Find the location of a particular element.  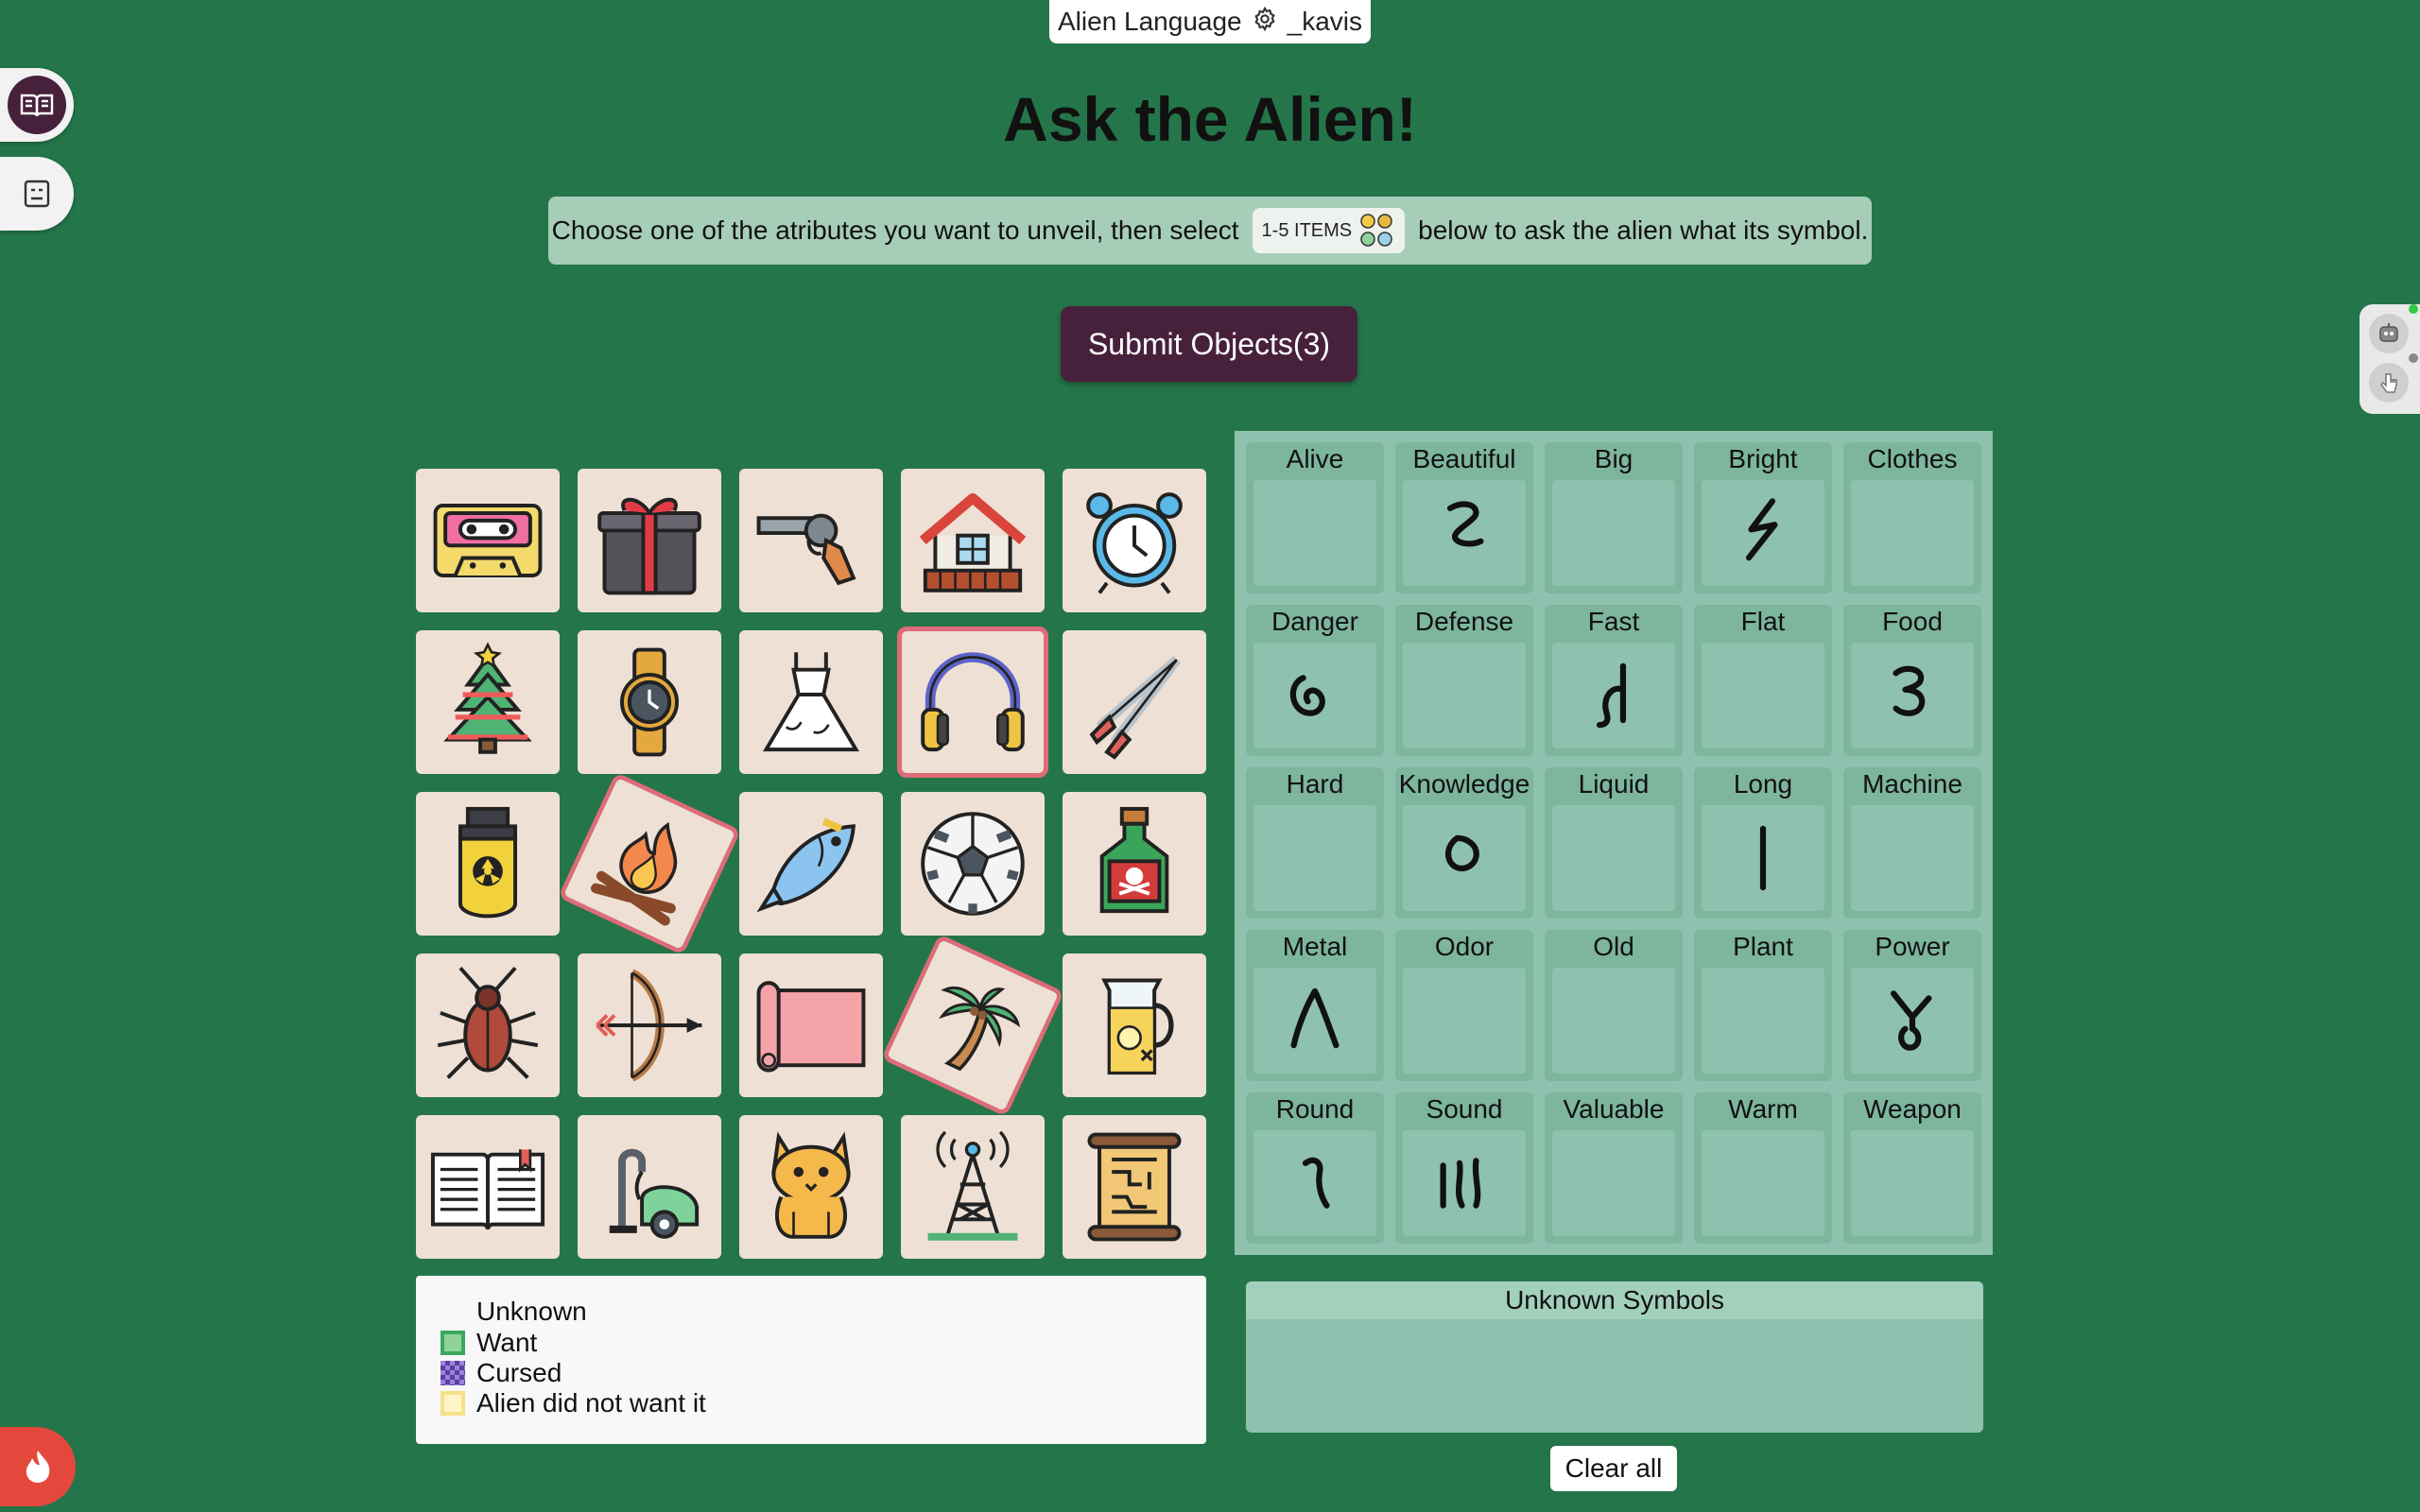

legend-label-unknown: Unknown is located at coordinates (531, 1311).